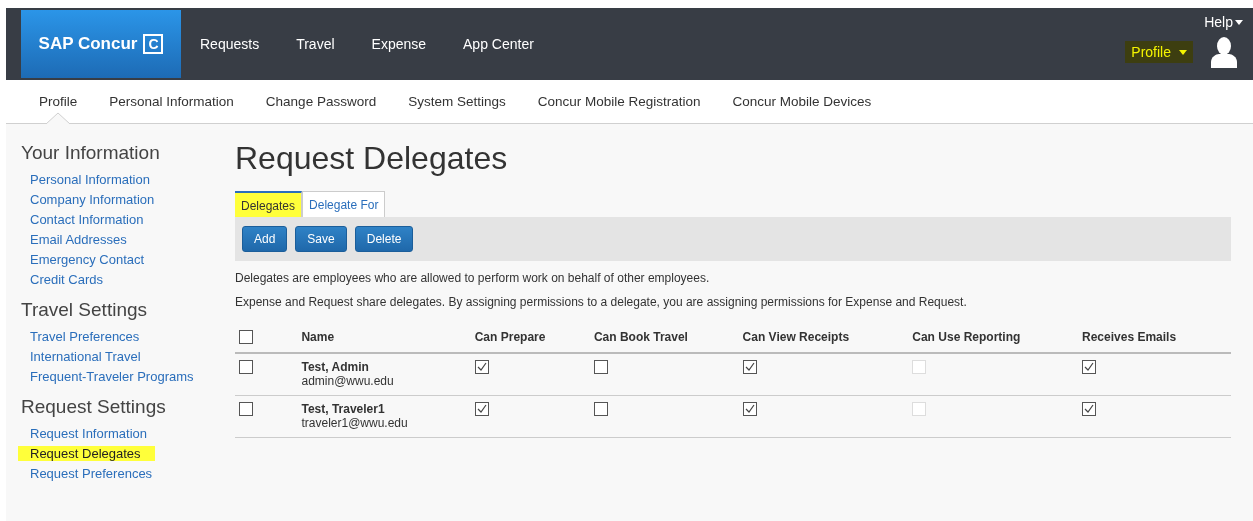  What do you see at coordinates (457, 101) in the screenshot?
I see `subnav-tab: System Settings` at bounding box center [457, 101].